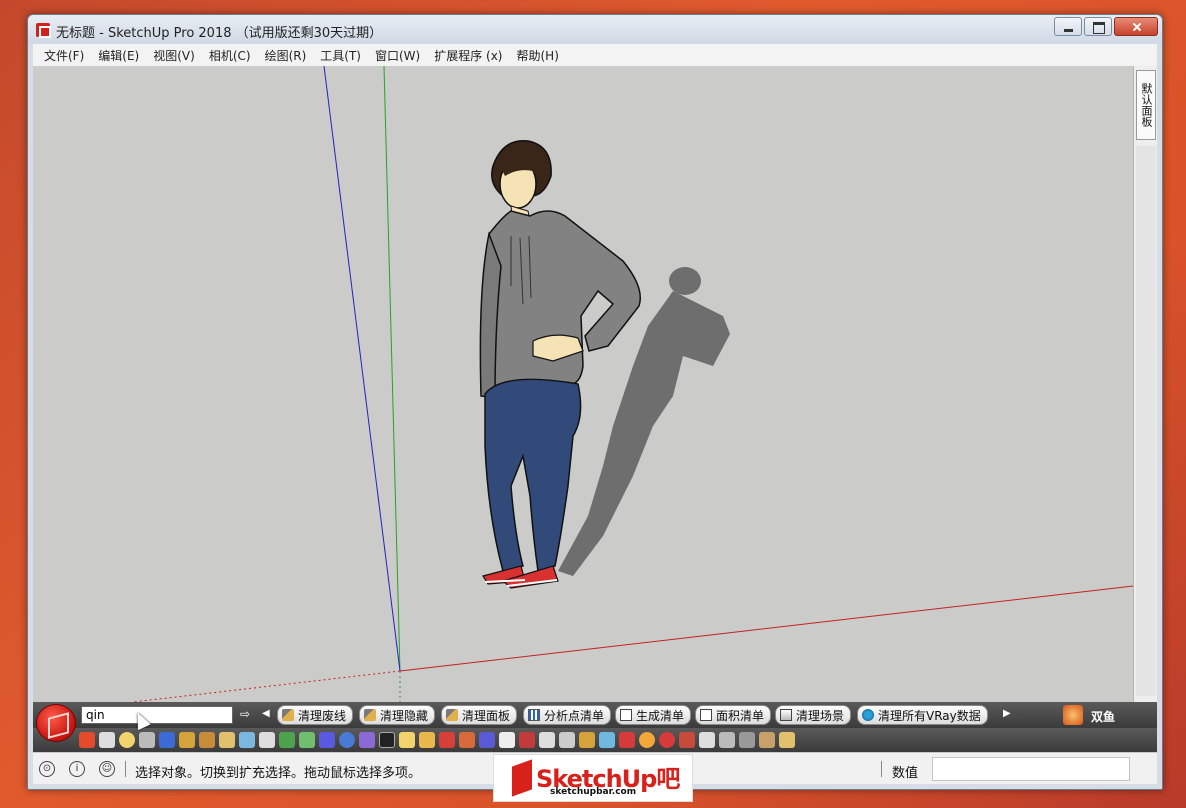  What do you see at coordinates (174, 55) in the screenshot?
I see `menu-view: 视图(V)` at bounding box center [174, 55].